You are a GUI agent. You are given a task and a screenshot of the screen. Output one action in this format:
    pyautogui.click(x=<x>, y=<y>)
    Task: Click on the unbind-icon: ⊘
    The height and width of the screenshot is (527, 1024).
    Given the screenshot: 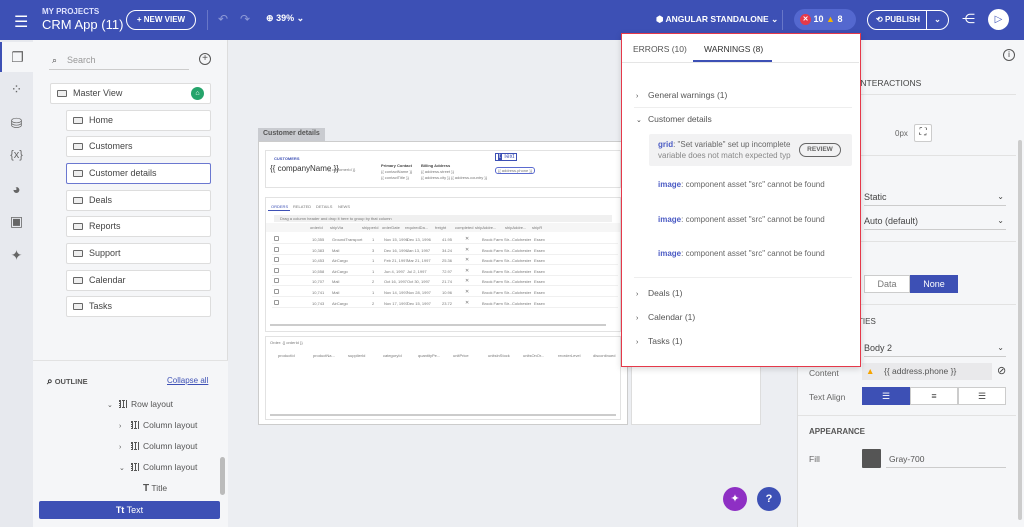 What is the action you would take?
    pyautogui.click(x=1001, y=370)
    